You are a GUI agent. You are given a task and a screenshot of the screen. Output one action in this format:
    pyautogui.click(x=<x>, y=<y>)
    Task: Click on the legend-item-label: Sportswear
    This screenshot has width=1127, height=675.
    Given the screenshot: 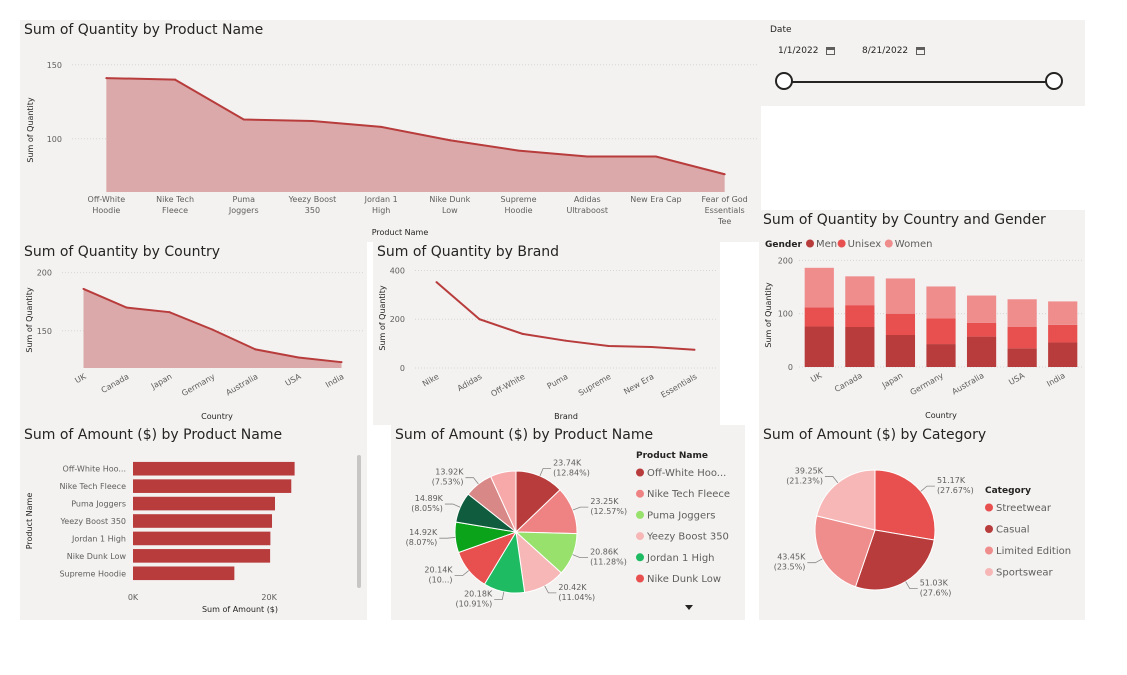 What is the action you would take?
    pyautogui.click(x=1025, y=573)
    